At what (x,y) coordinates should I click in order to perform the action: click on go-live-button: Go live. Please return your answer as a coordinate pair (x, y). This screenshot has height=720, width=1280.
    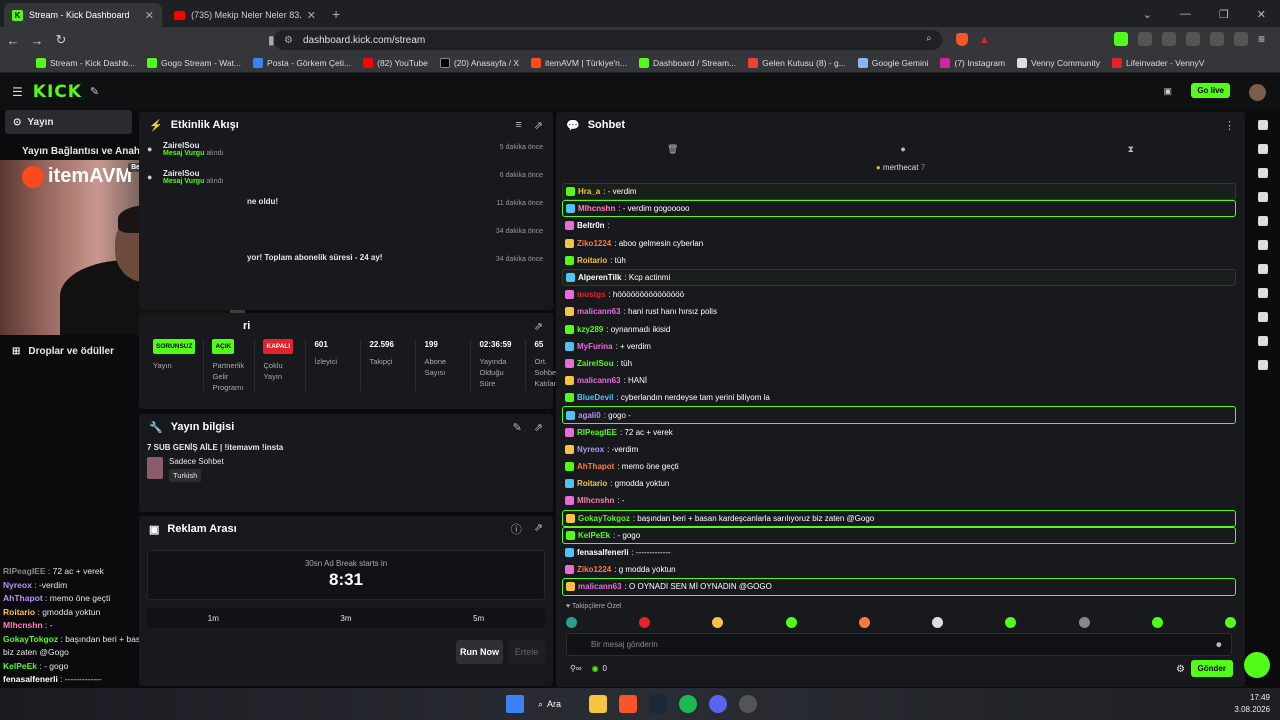
    Looking at the image, I should click on (1210, 90).